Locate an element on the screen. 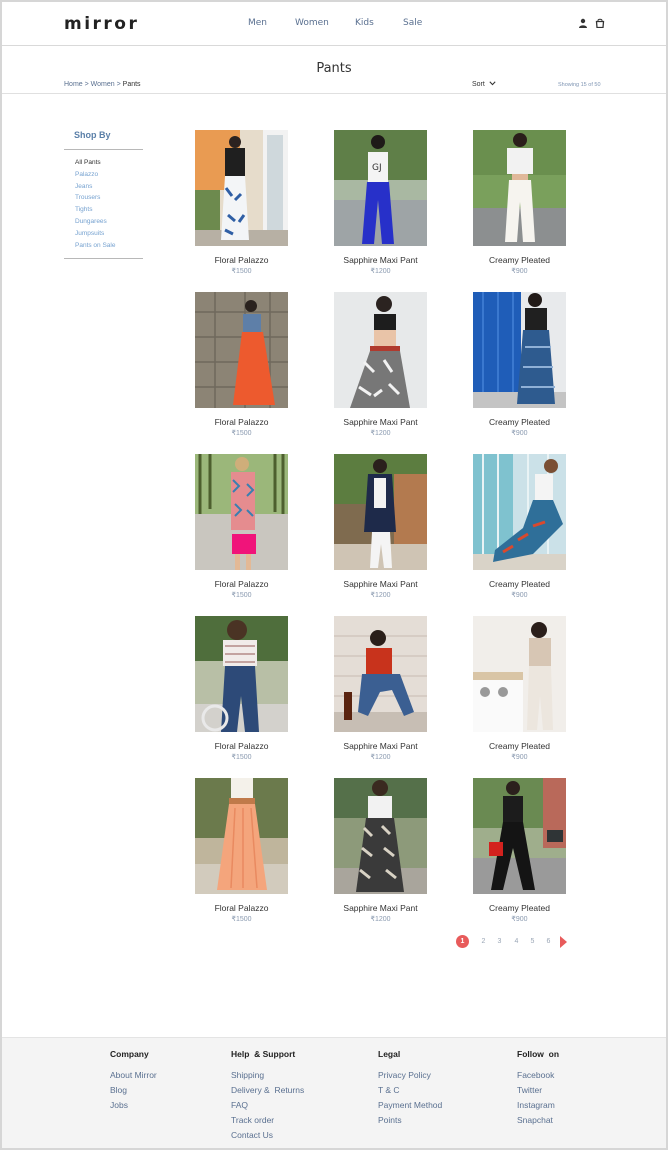 This screenshot has height=1150, width=668. footer-company: Company About Mirror Blog Jobs is located at coordinates (133, 1081).